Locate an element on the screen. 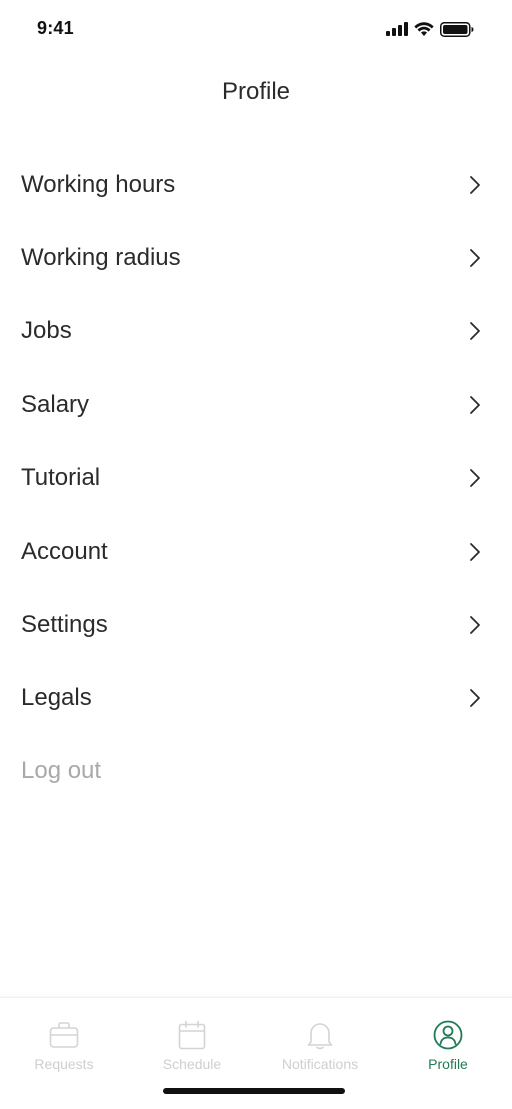  menu-item-working-radius: Working radius is located at coordinates (256, 257).